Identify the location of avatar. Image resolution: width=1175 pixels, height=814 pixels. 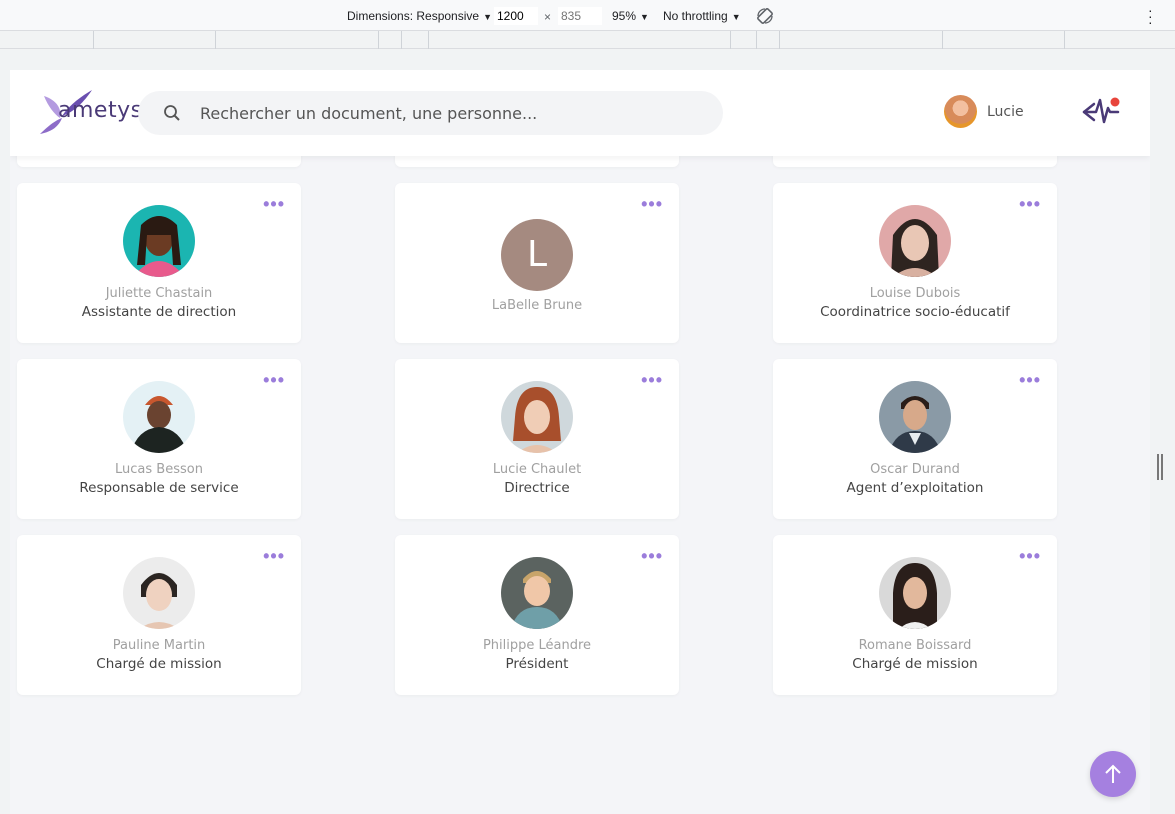
(960, 111).